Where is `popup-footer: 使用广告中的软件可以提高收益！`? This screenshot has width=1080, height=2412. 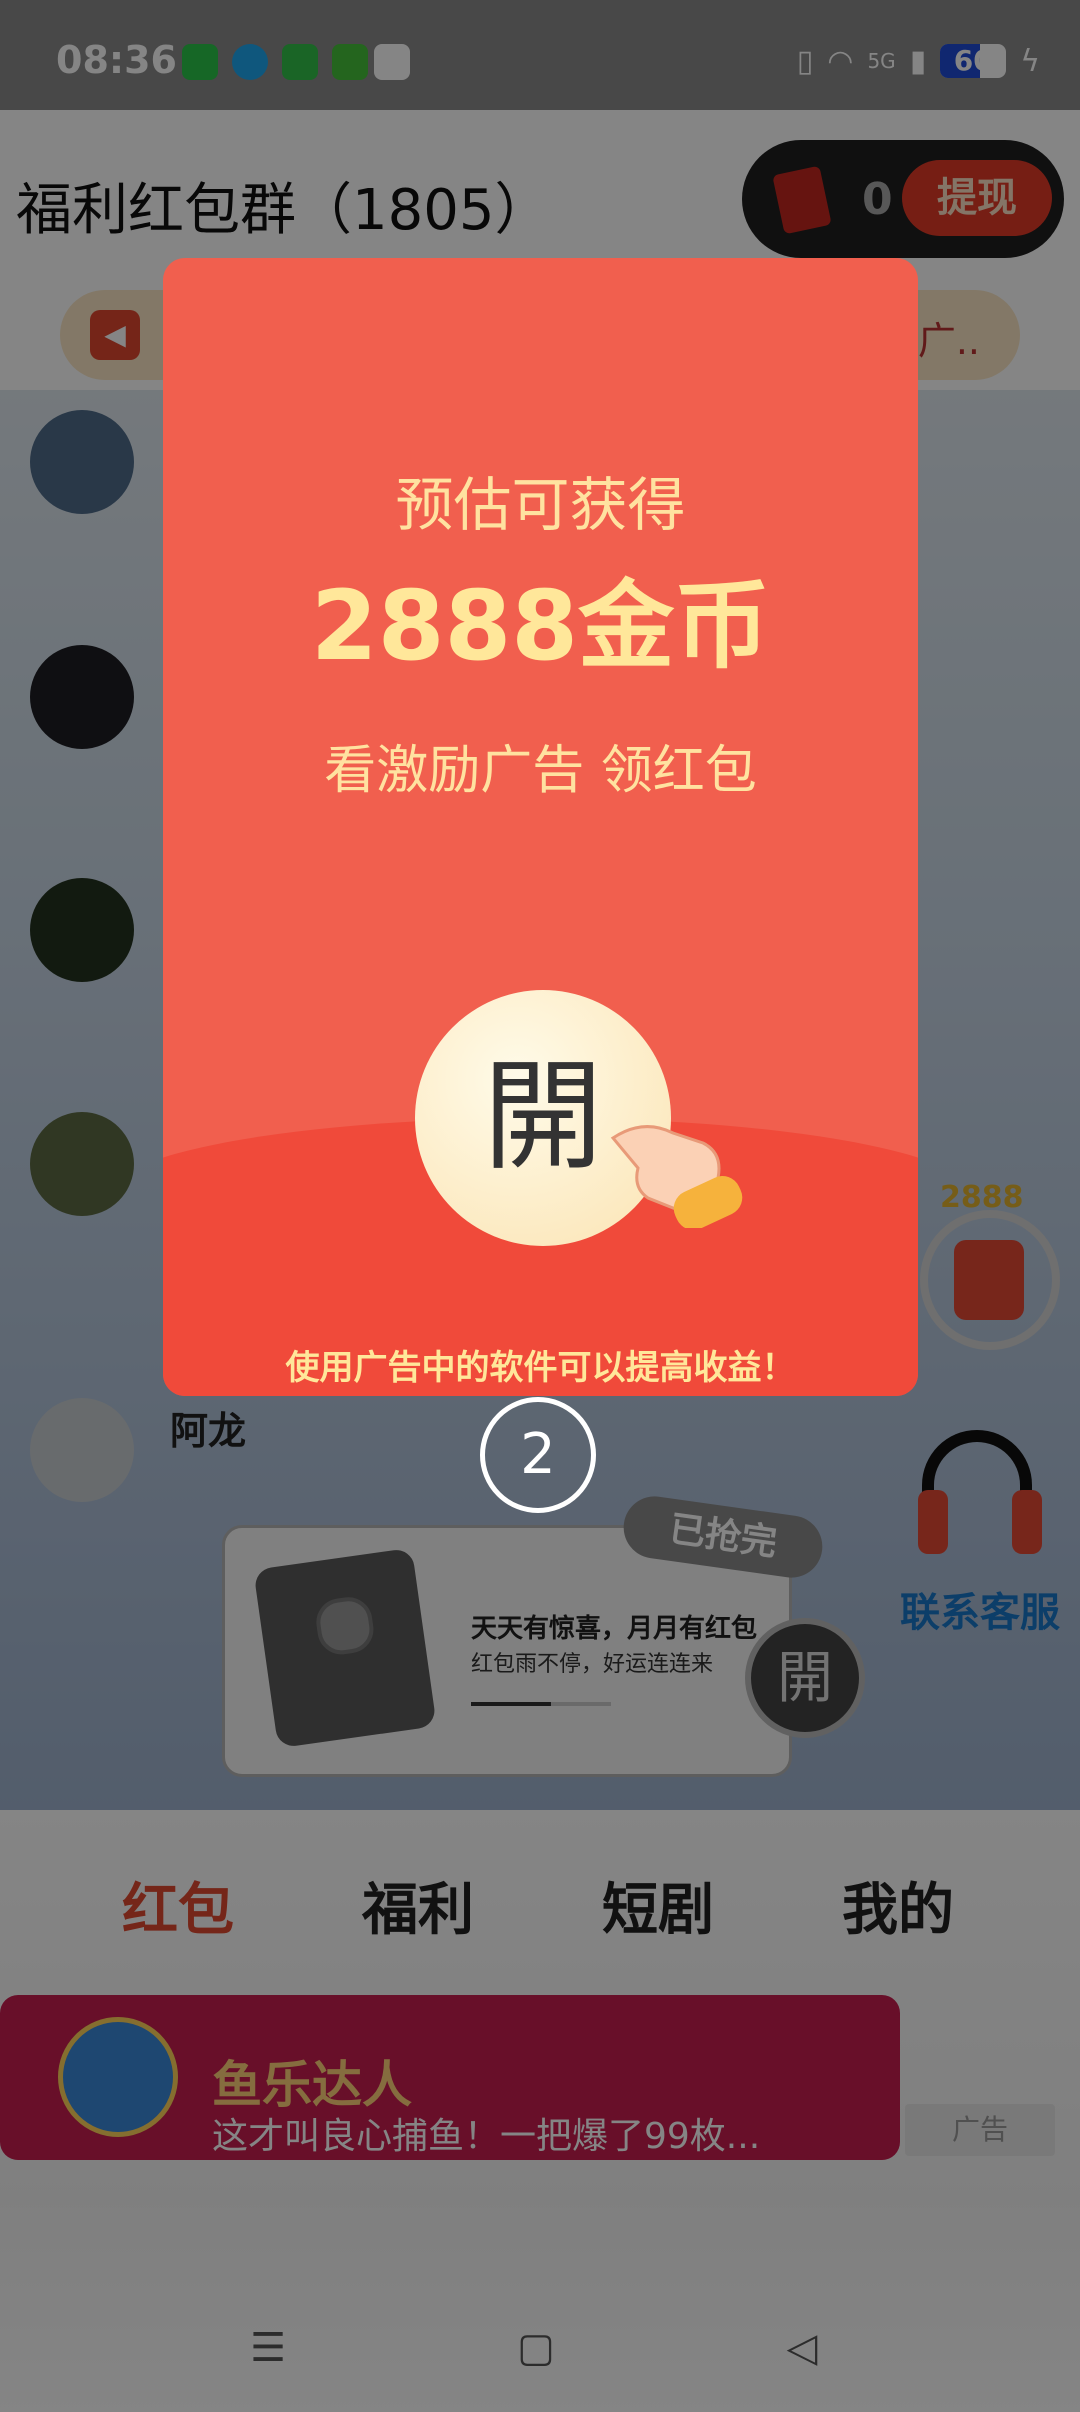
popup-footer: 使用广告中的软件可以提高收益！ is located at coordinates (540, 1368).